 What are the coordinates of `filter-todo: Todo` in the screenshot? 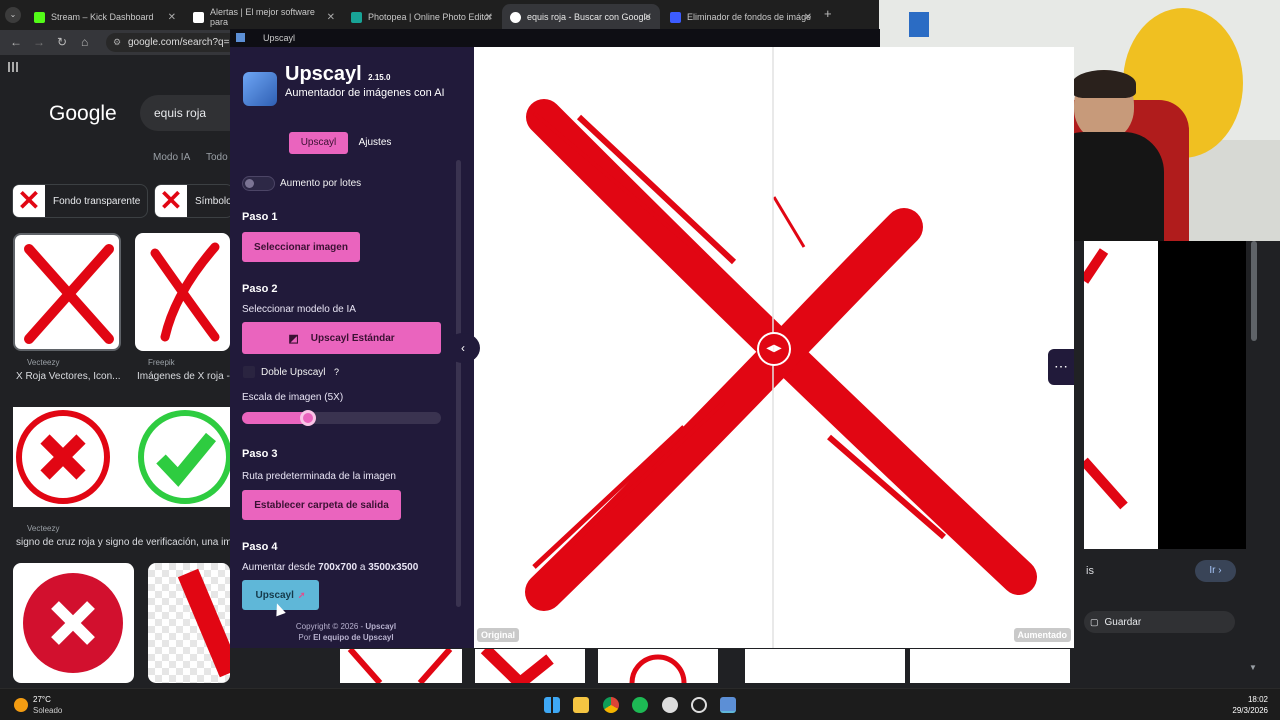 It's located at (217, 157).